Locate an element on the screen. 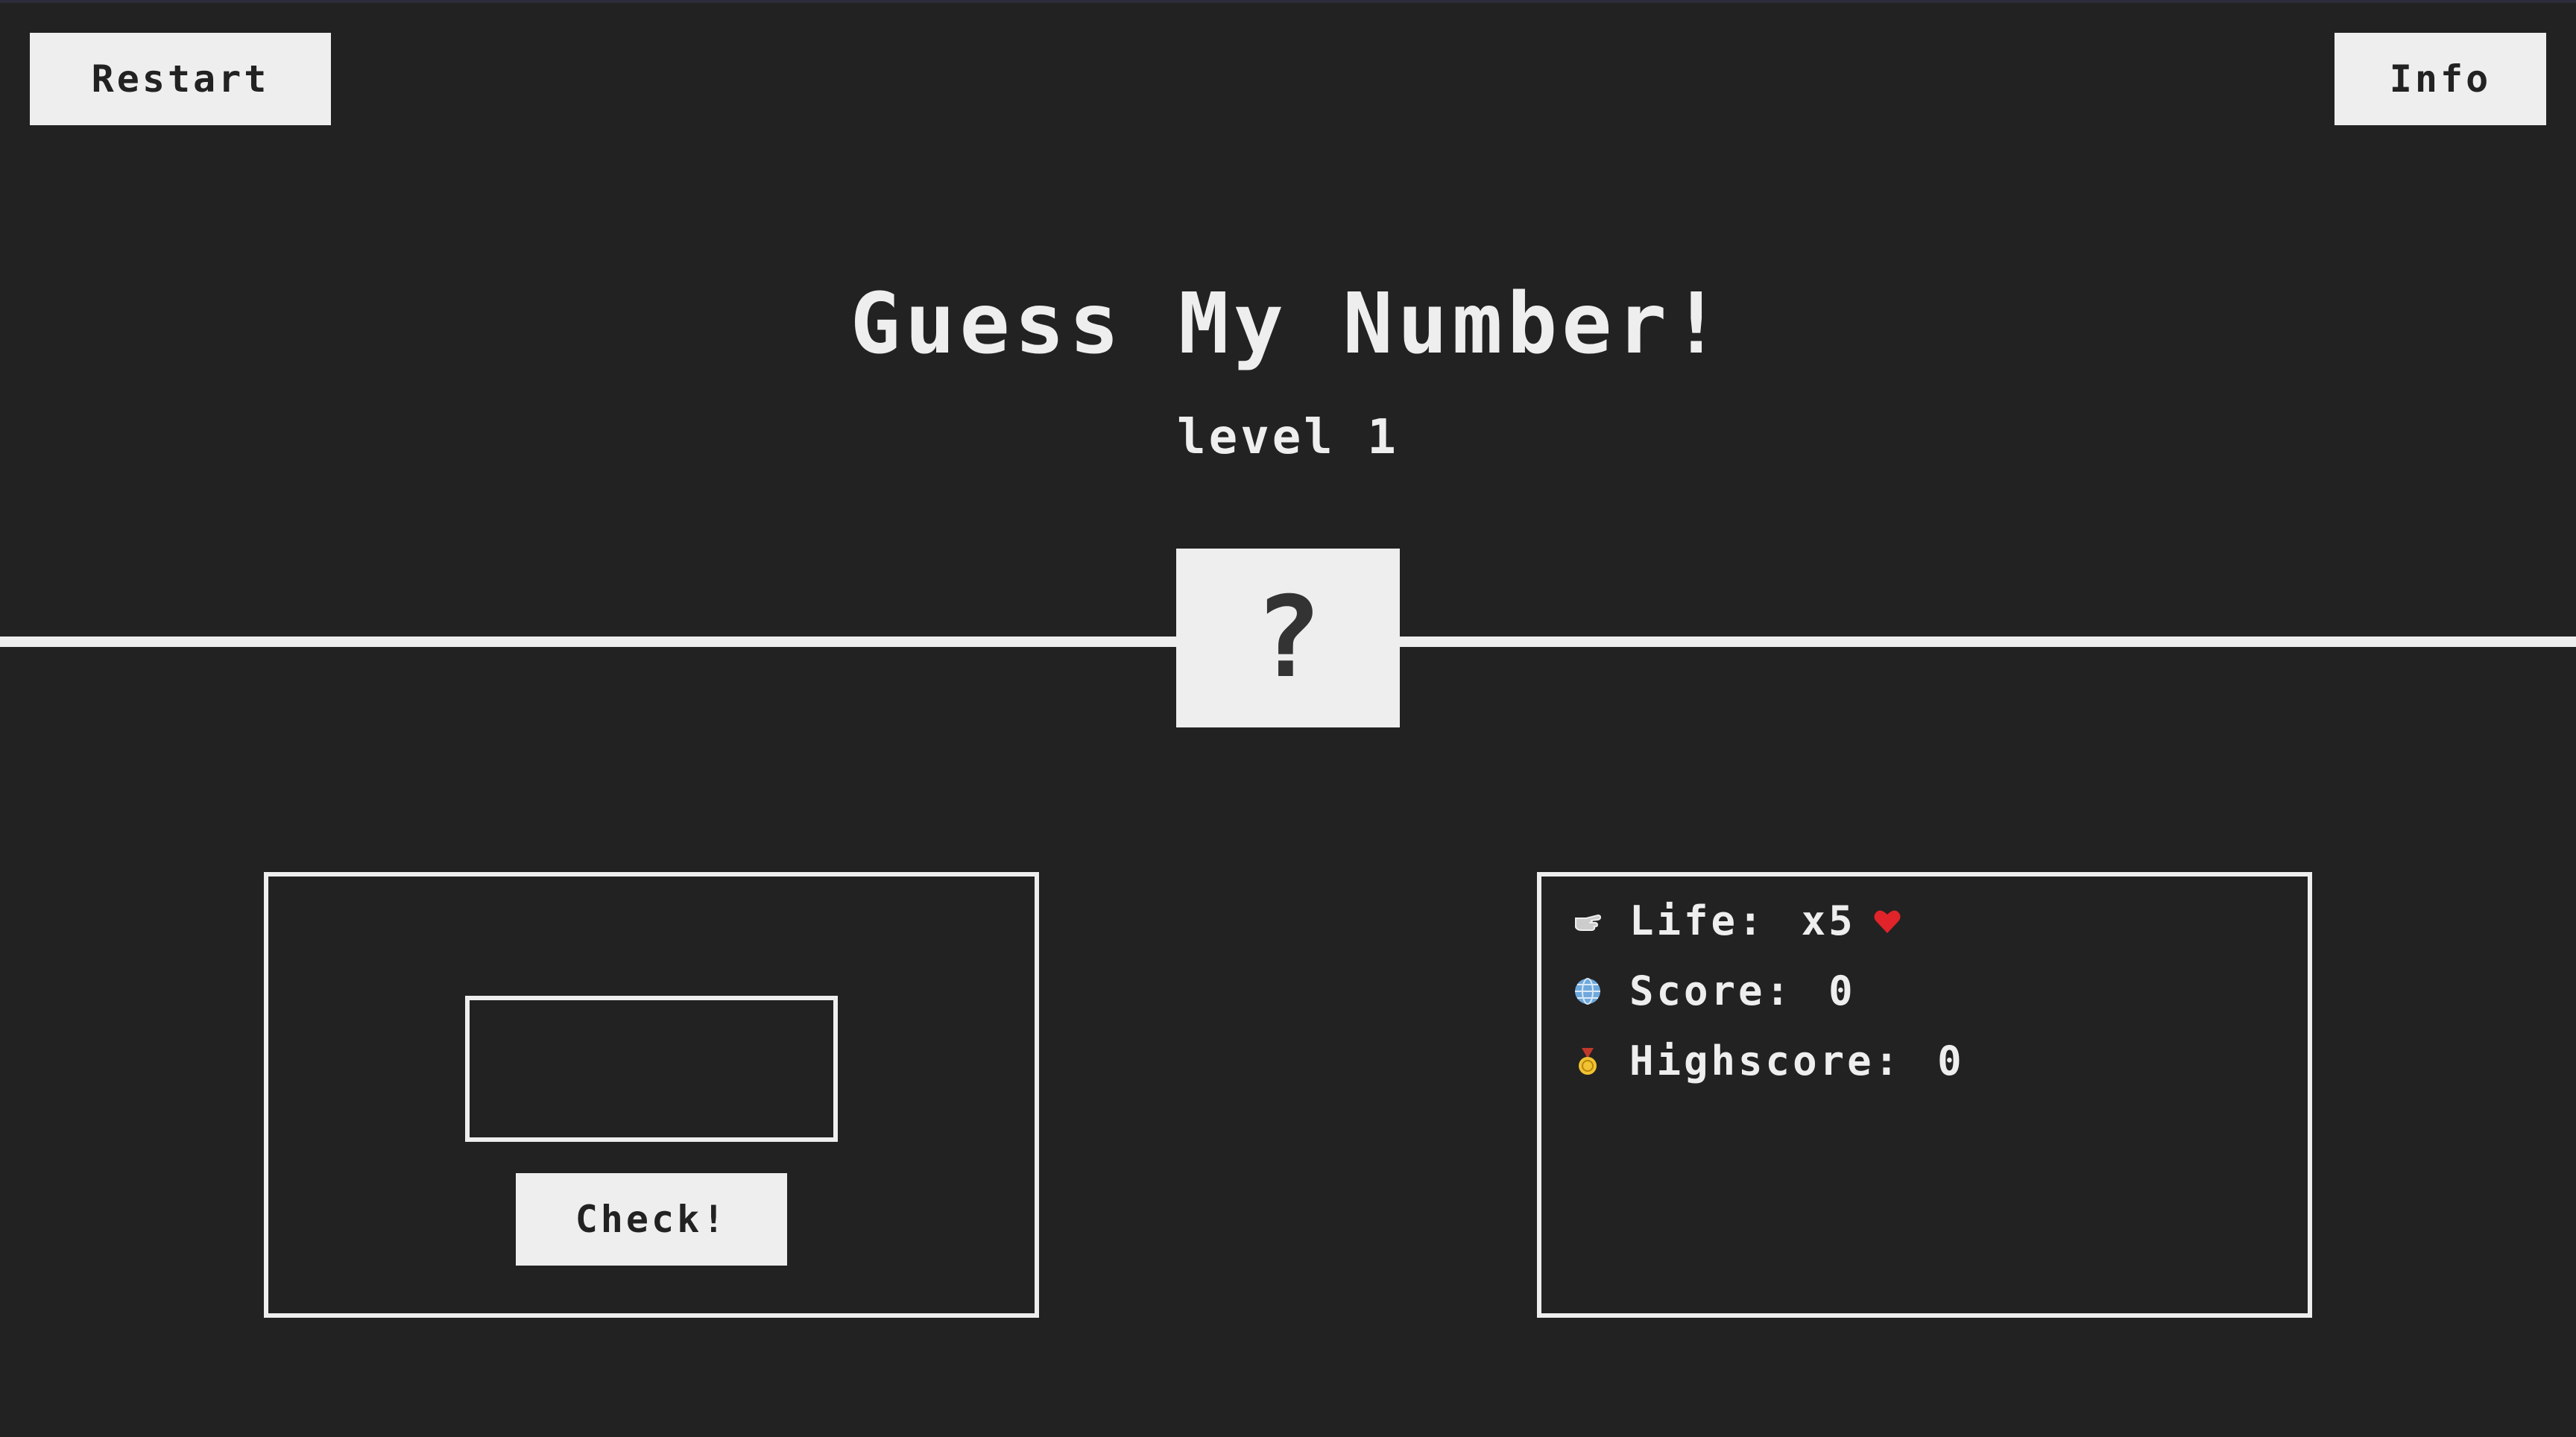  score-value: 0 is located at coordinates (1842, 990).